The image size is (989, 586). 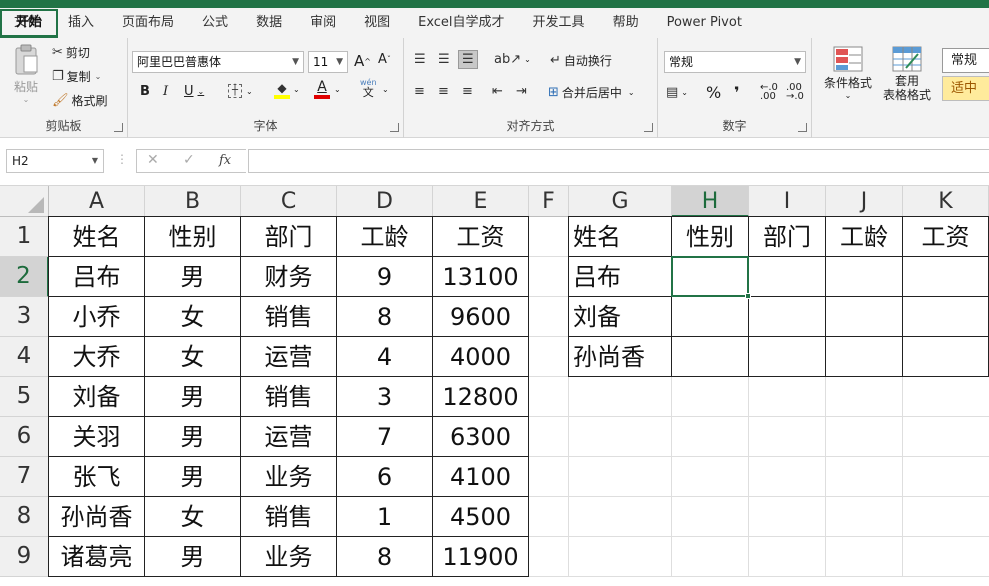 I want to click on align-center-button: ≡, so click(x=443, y=91).